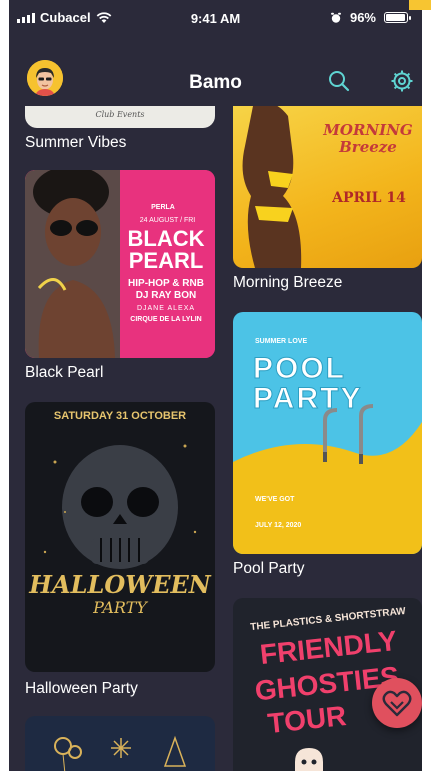  What do you see at coordinates (420, 5) in the screenshot?
I see `corner-accent` at bounding box center [420, 5].